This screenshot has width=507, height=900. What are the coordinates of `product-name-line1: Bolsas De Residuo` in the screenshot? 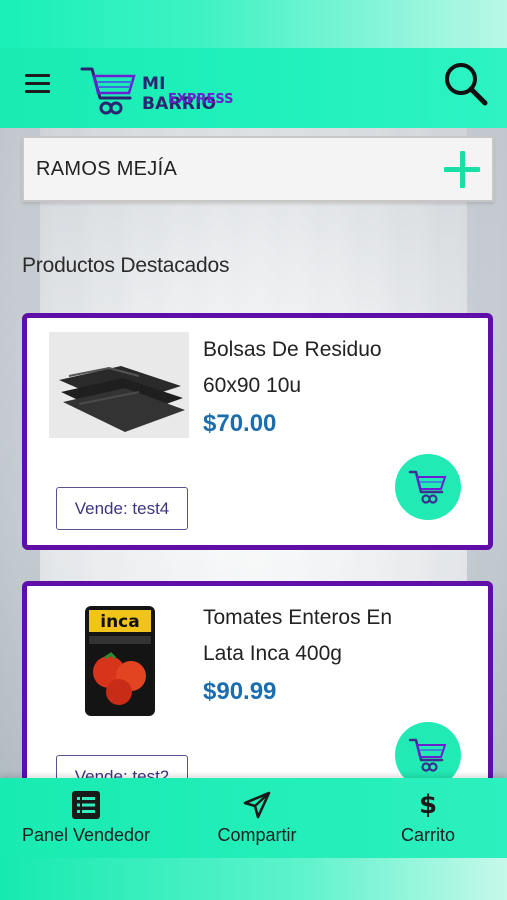 It's located at (292, 349).